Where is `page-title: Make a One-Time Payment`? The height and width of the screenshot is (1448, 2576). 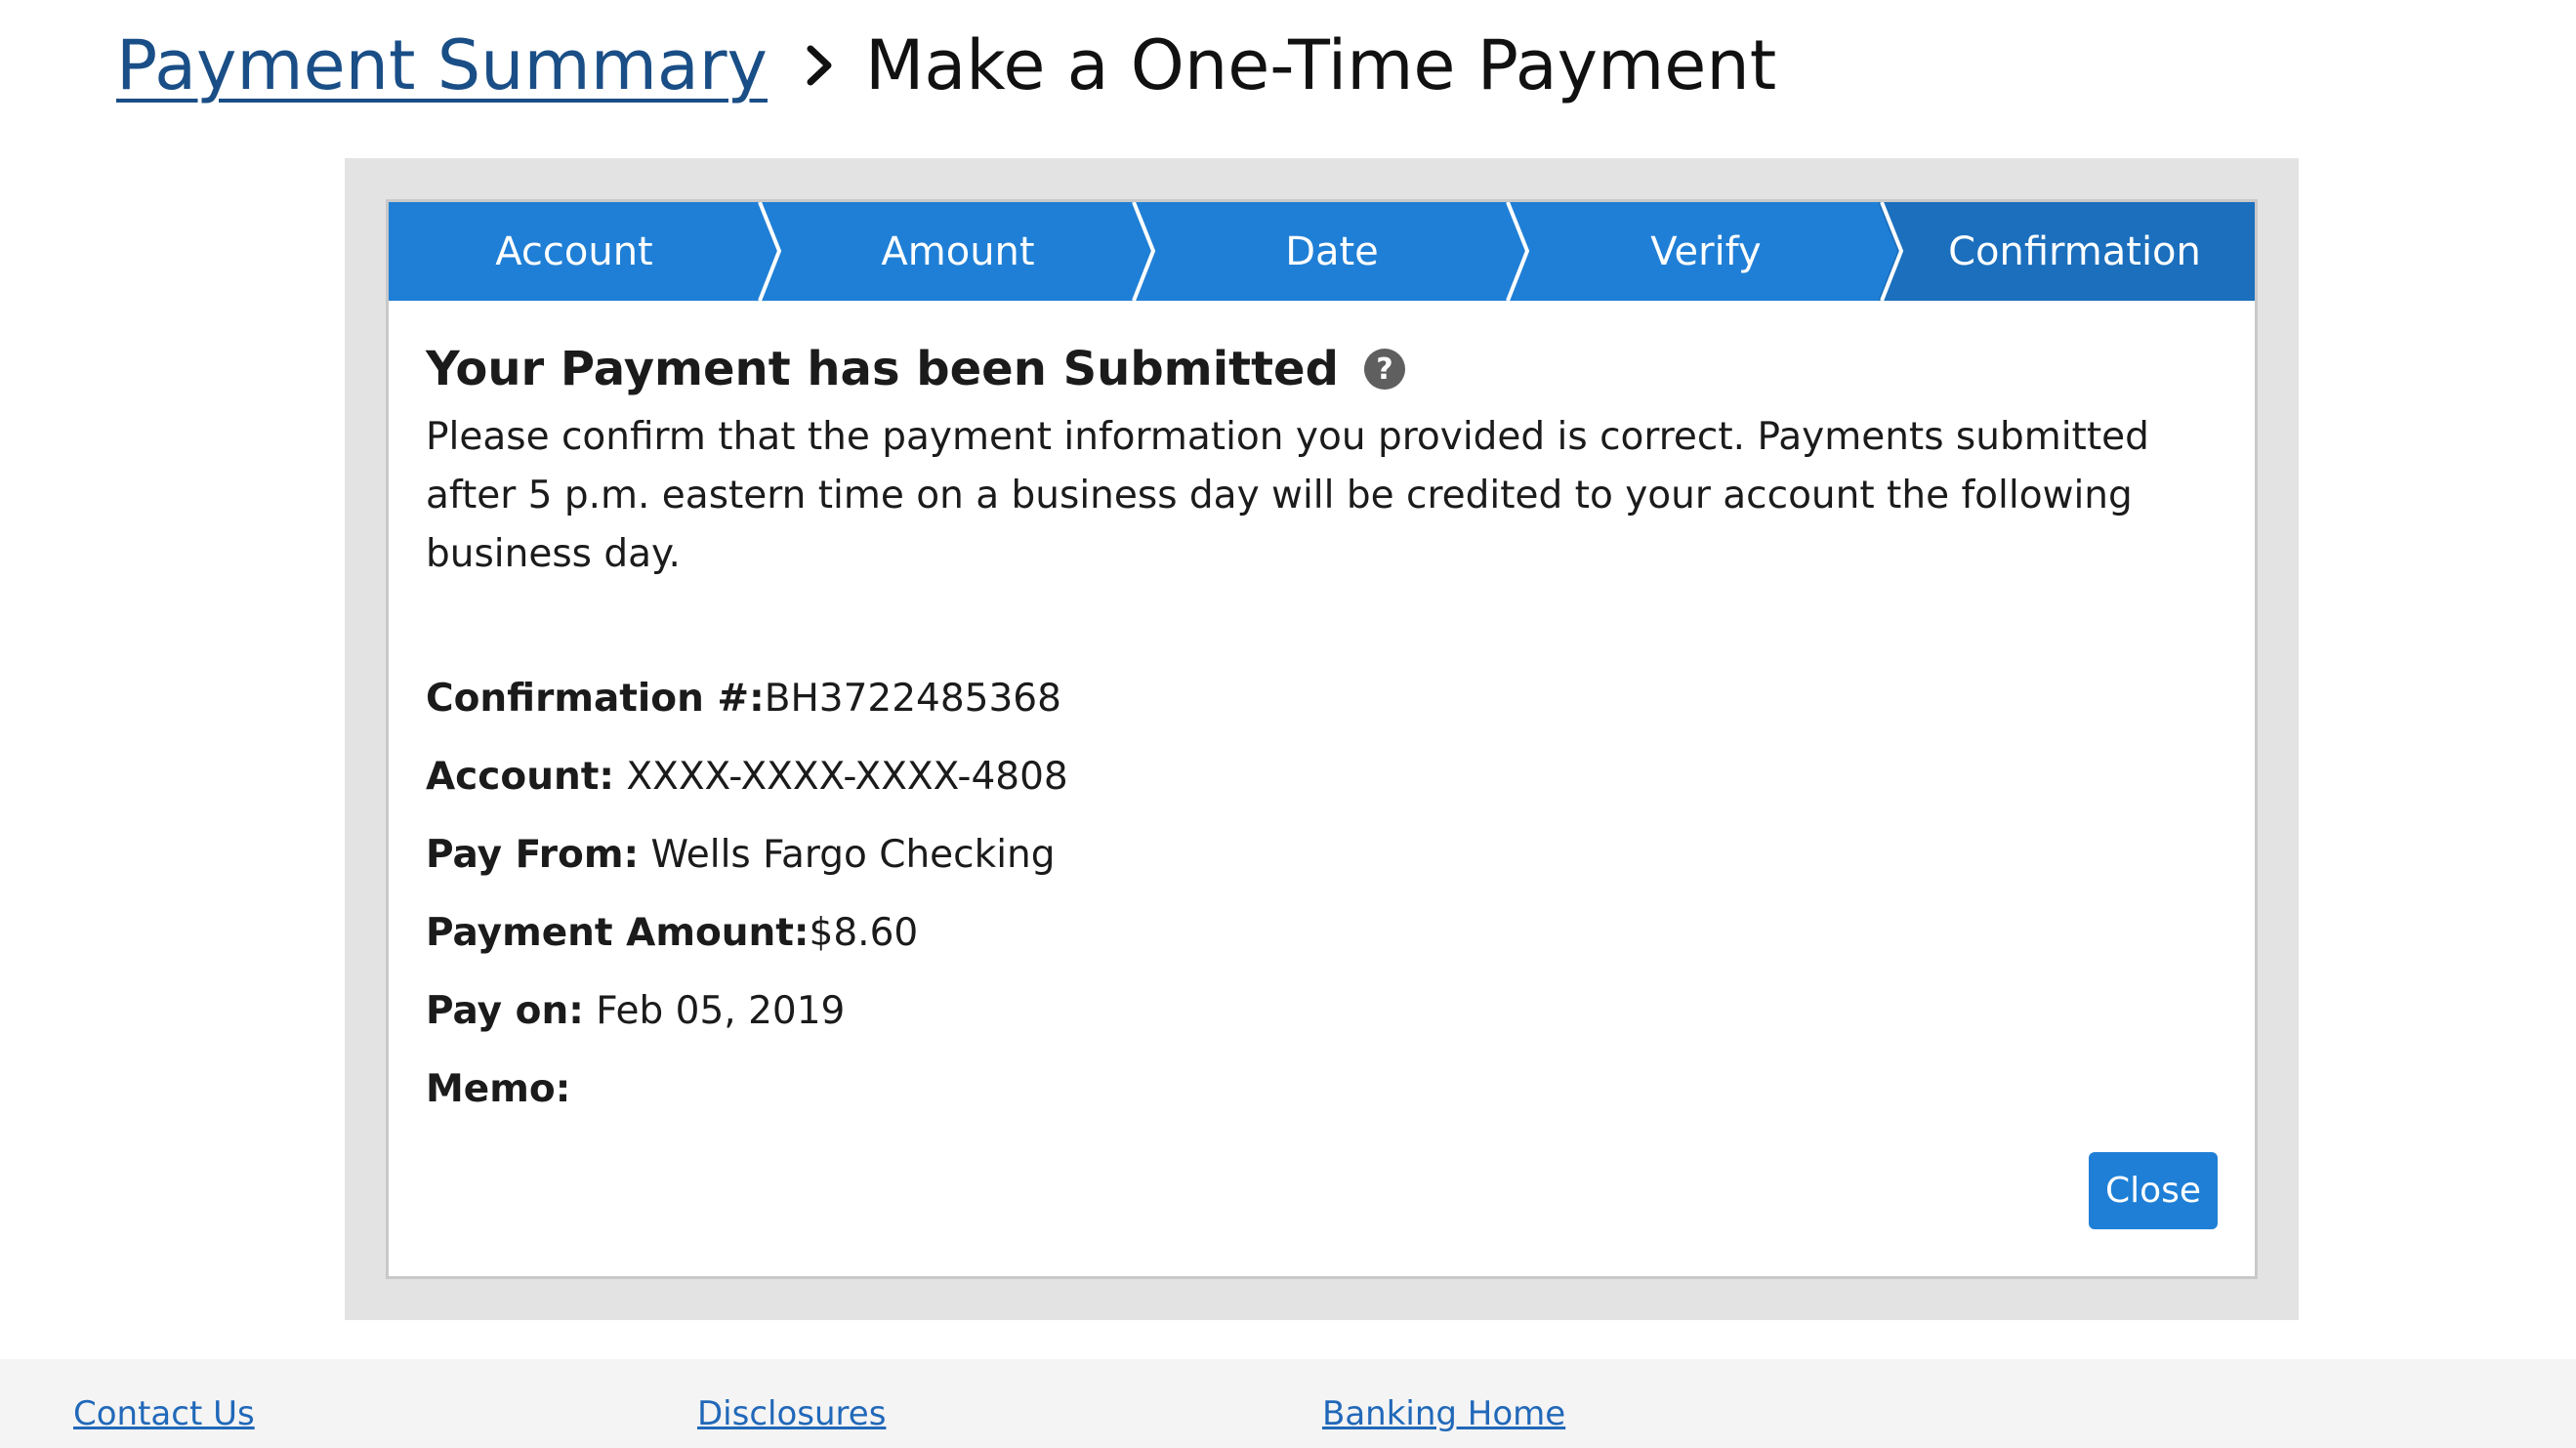 page-title: Make a One-Time Payment is located at coordinates (1320, 65).